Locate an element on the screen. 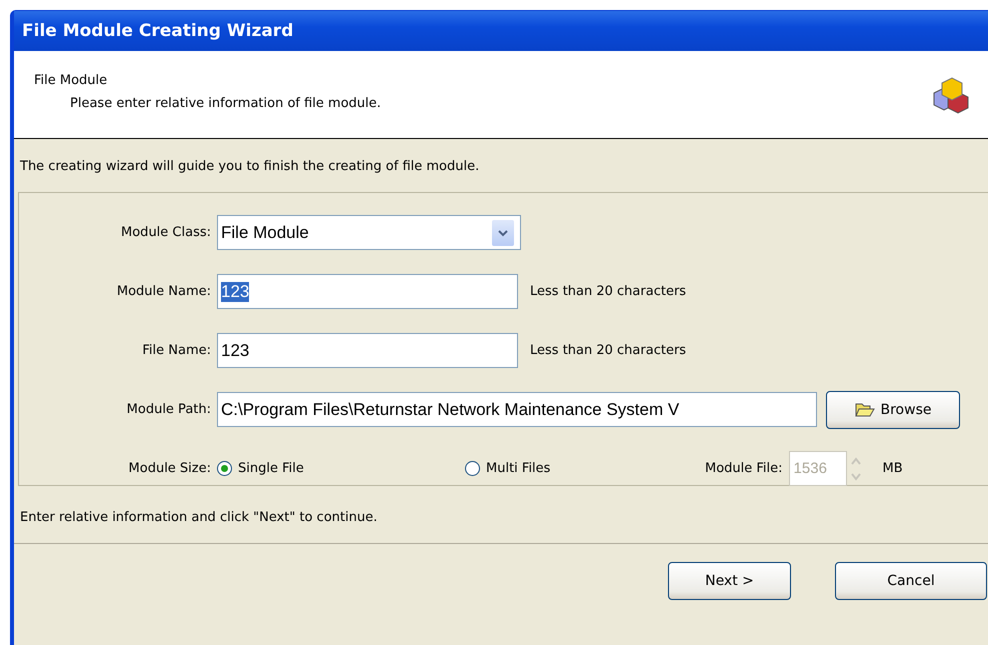 This screenshot has height=645, width=988. field-value: 123 is located at coordinates (235, 350).